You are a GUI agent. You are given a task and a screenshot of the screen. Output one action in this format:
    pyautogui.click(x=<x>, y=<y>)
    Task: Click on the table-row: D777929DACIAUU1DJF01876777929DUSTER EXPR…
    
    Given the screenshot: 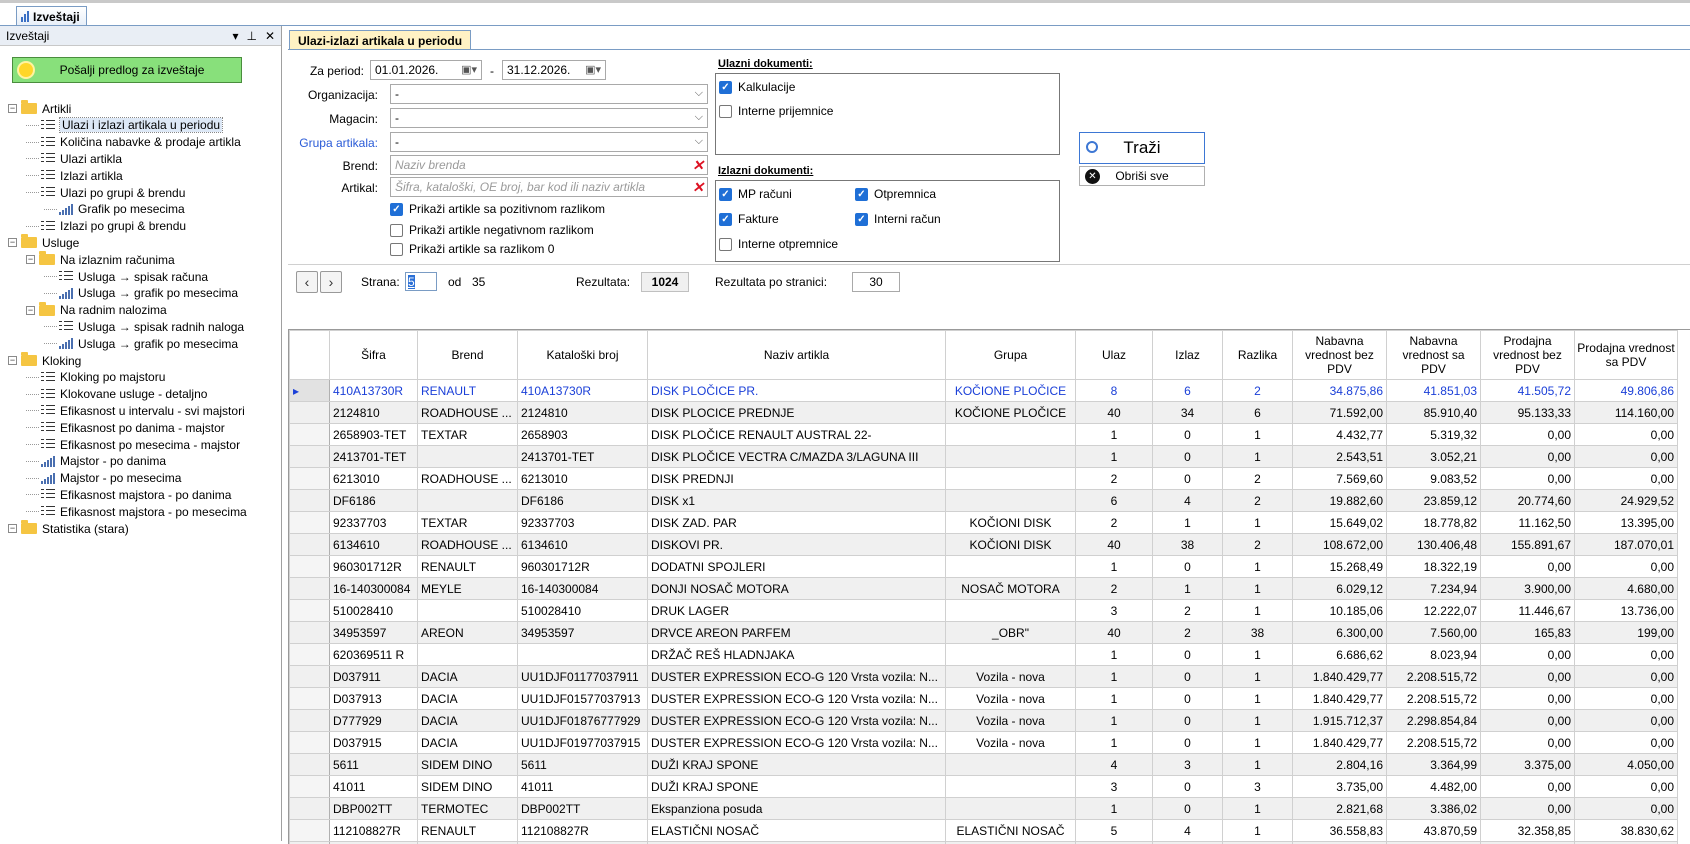 What is the action you would take?
    pyautogui.click(x=984, y=721)
    